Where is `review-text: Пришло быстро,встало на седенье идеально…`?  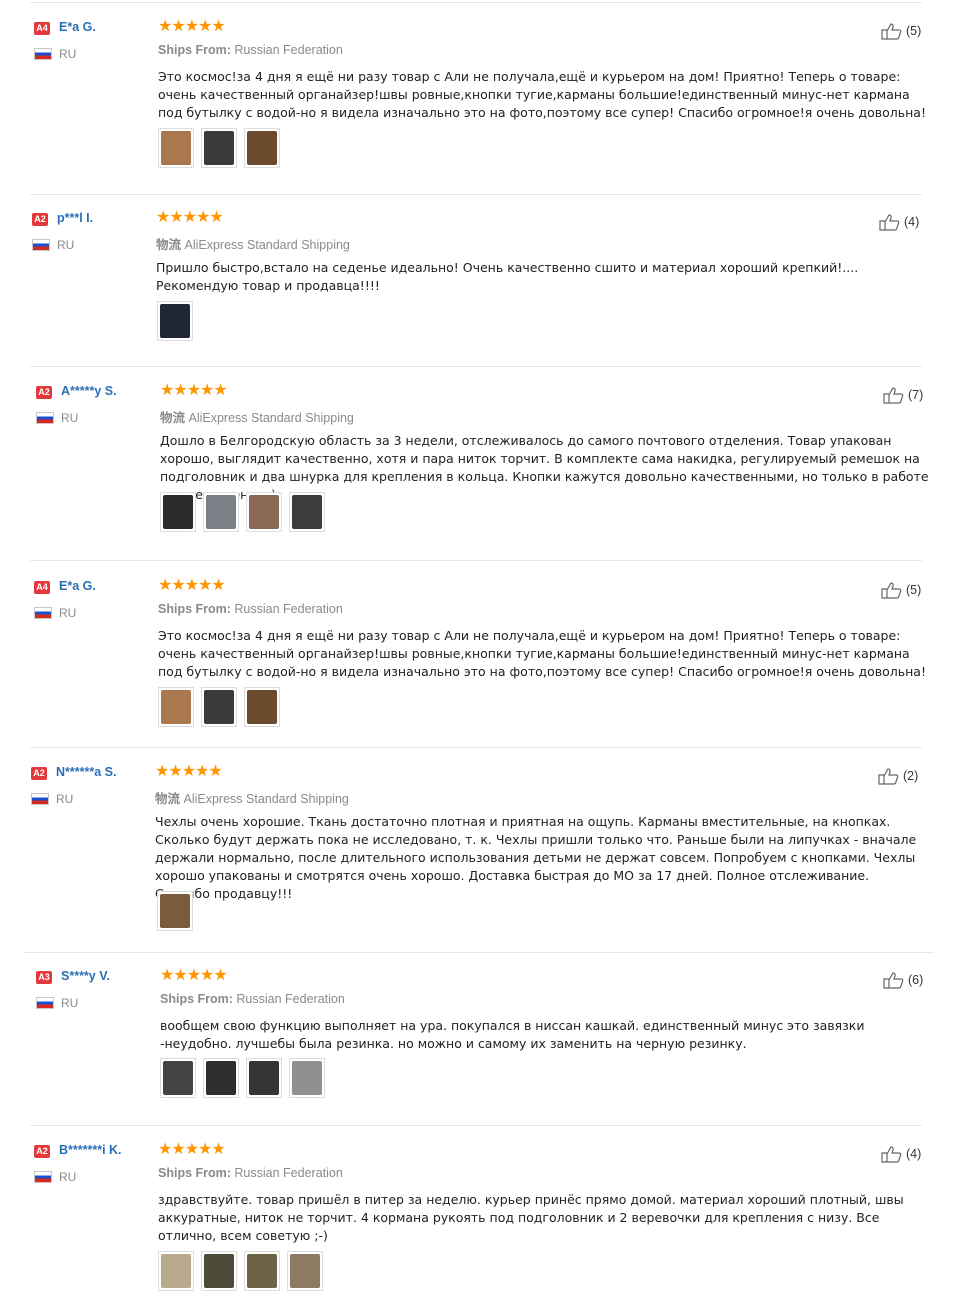
review-text: Пришло быстро,встало на седенье идеально… is located at coordinates (507, 276).